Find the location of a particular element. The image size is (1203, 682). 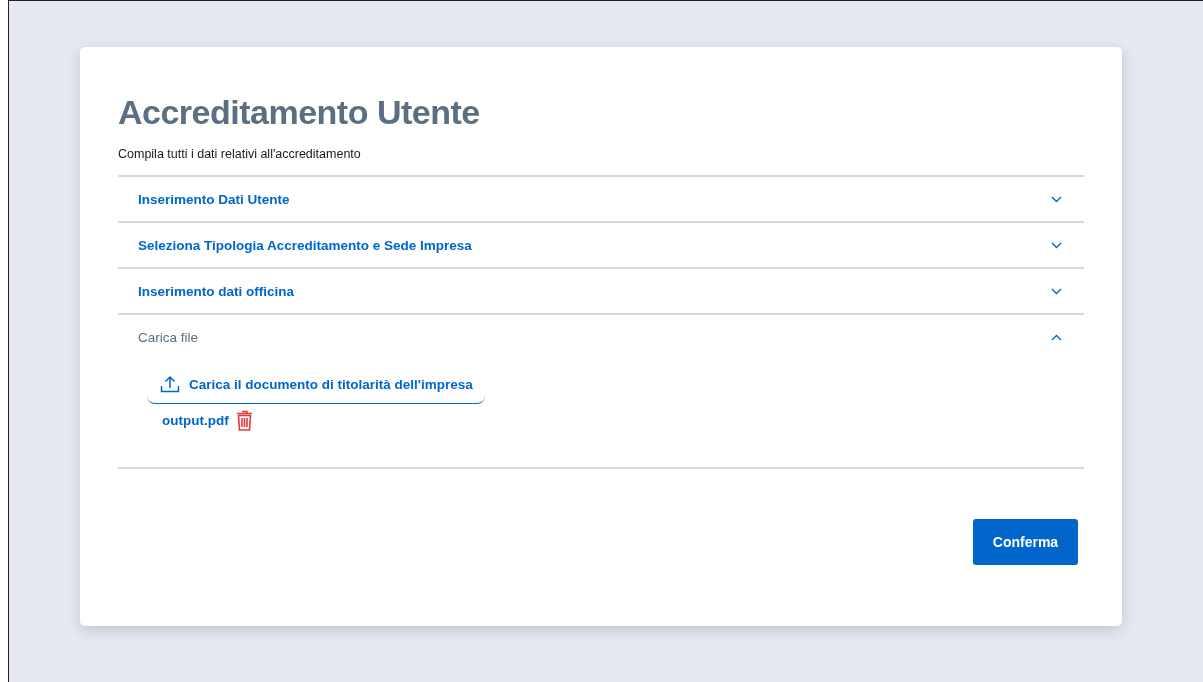

page-title: Accreditamento Utente is located at coordinates (299, 112).